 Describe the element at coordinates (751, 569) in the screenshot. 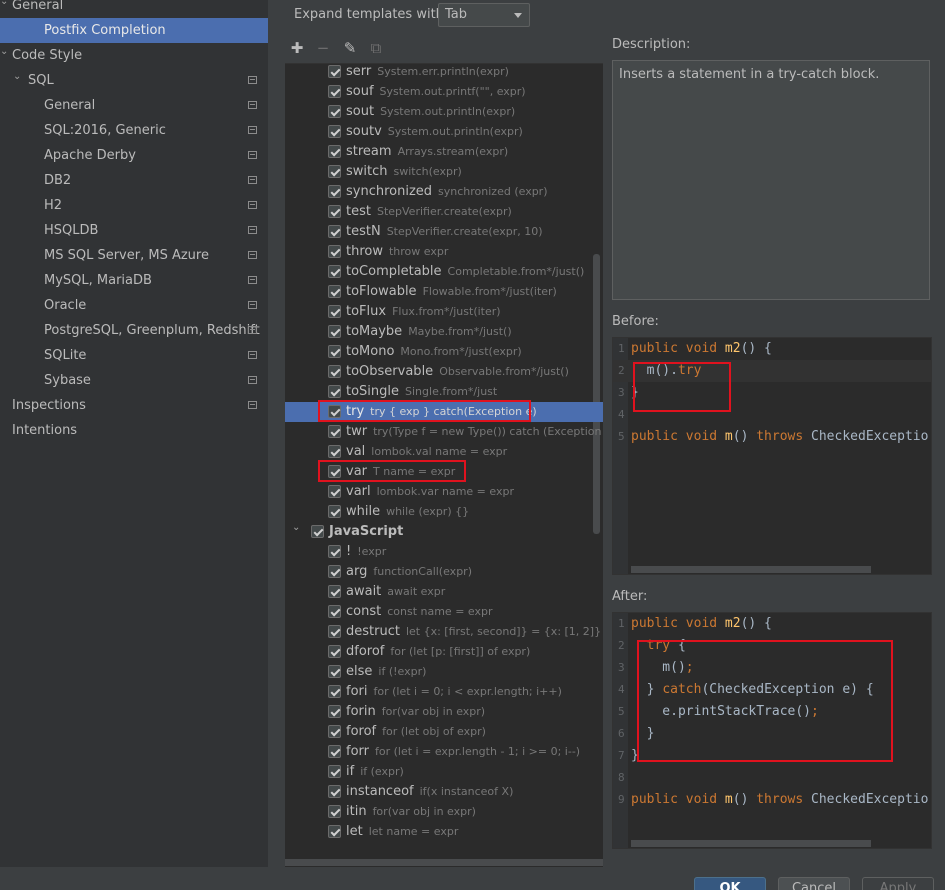

I see `before-hscroll` at that location.